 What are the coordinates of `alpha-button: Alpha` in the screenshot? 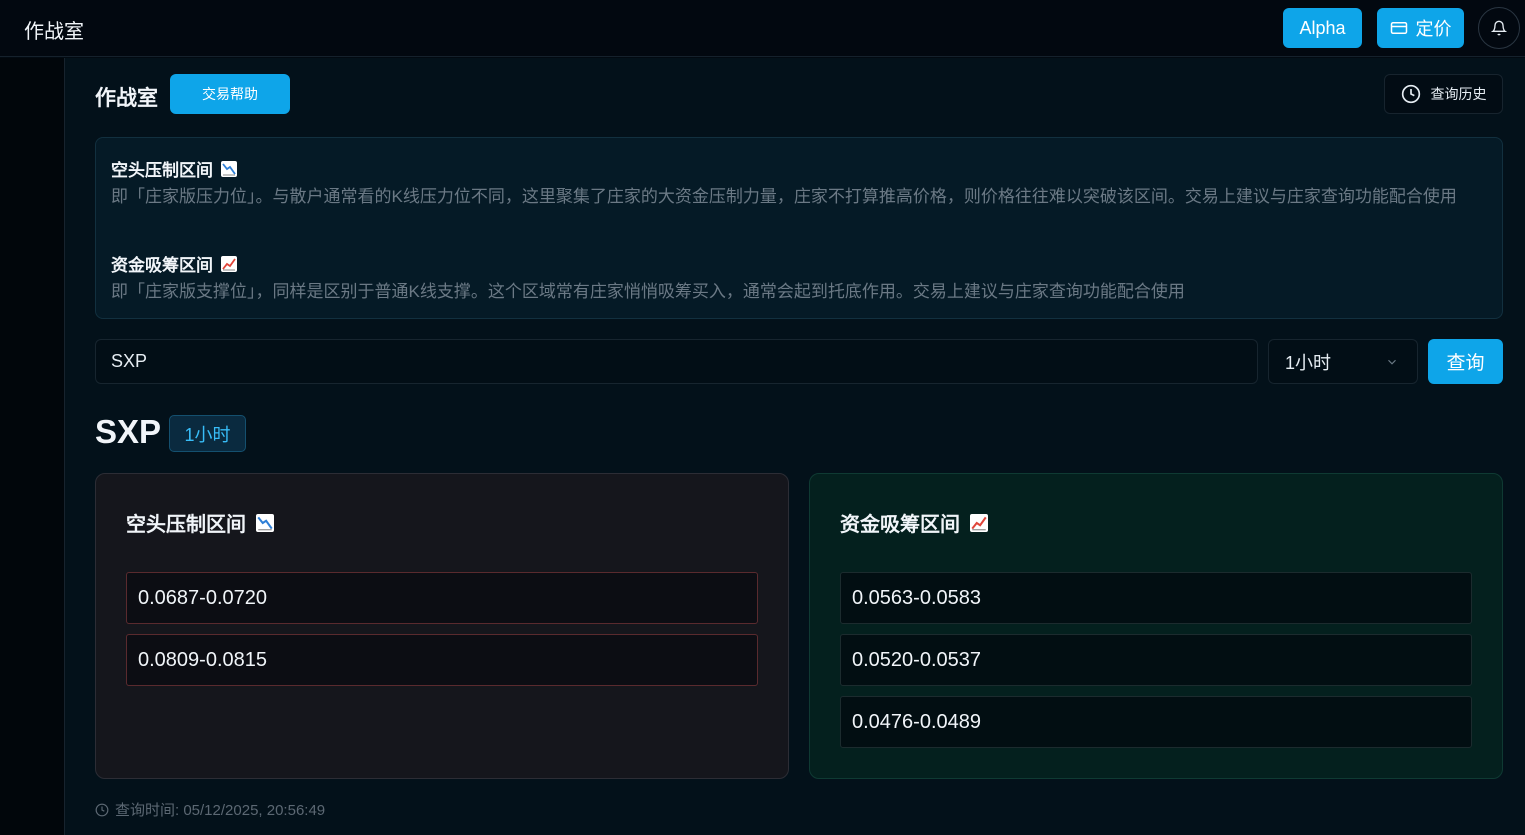 It's located at (1322, 28).